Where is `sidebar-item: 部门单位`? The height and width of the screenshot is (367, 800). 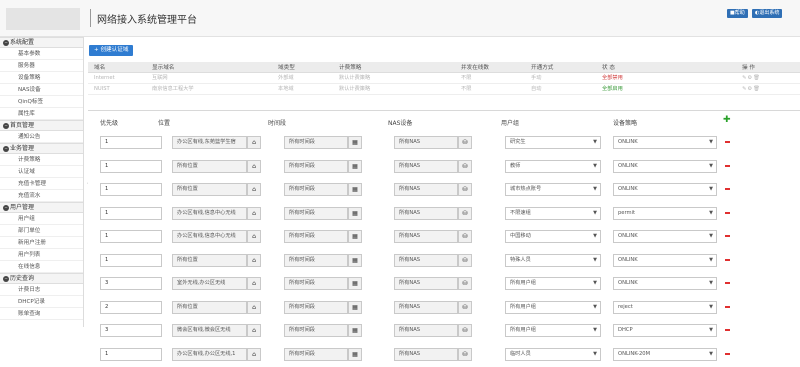
sidebar-item: 部门单位 is located at coordinates (41, 231).